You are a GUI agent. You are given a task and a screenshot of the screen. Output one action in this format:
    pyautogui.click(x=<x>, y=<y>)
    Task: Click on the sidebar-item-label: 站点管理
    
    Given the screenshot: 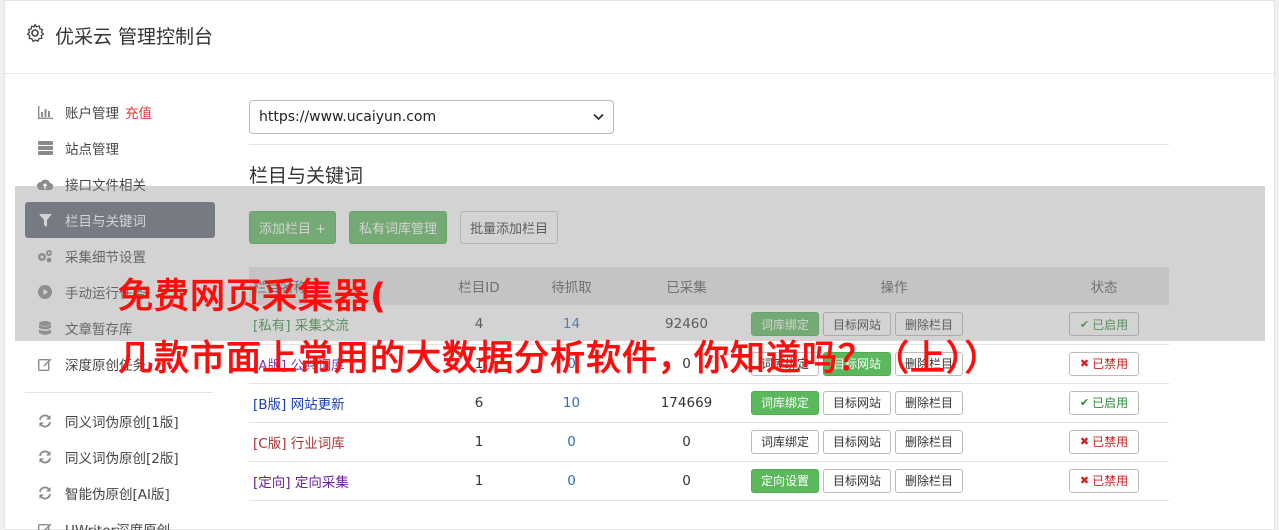 What is the action you would take?
    pyautogui.click(x=92, y=150)
    